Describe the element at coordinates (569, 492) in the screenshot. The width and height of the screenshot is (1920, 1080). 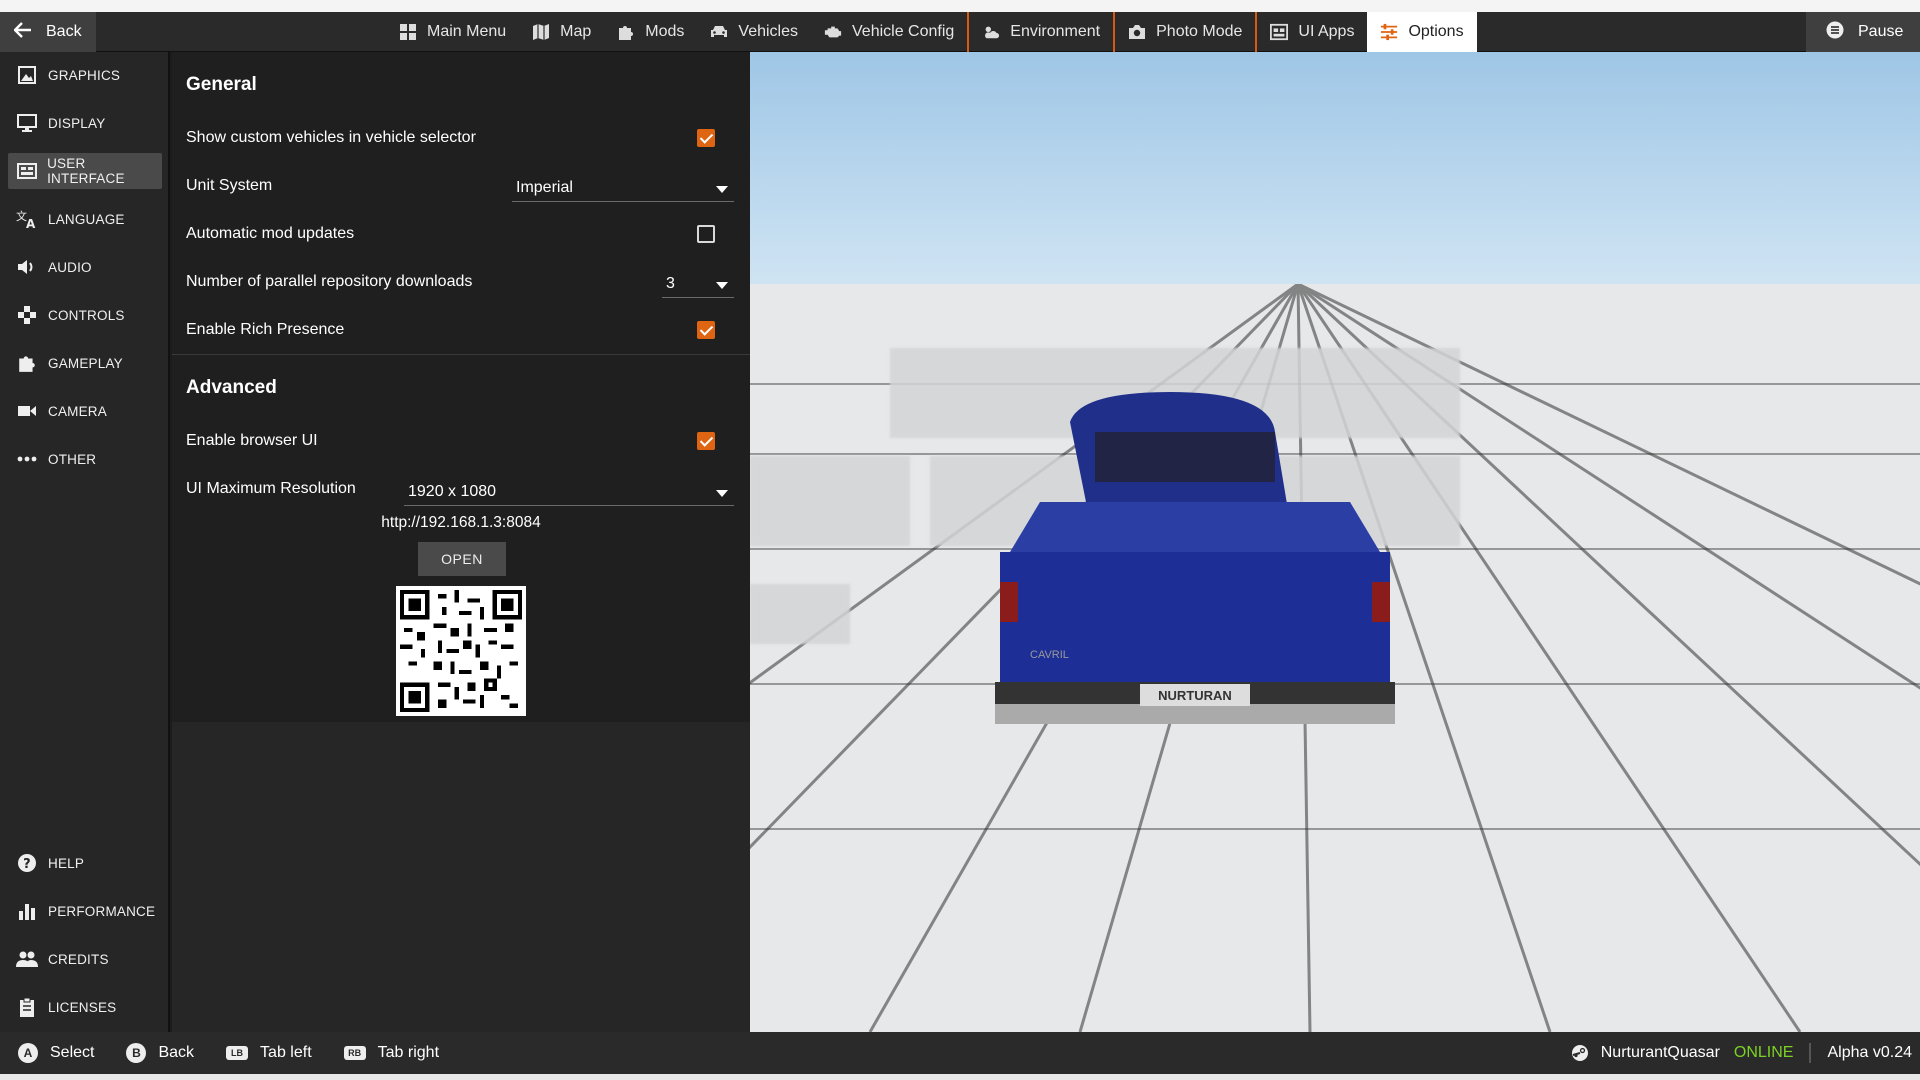
I see `max-resolution-select: 1920 x 1080` at that location.